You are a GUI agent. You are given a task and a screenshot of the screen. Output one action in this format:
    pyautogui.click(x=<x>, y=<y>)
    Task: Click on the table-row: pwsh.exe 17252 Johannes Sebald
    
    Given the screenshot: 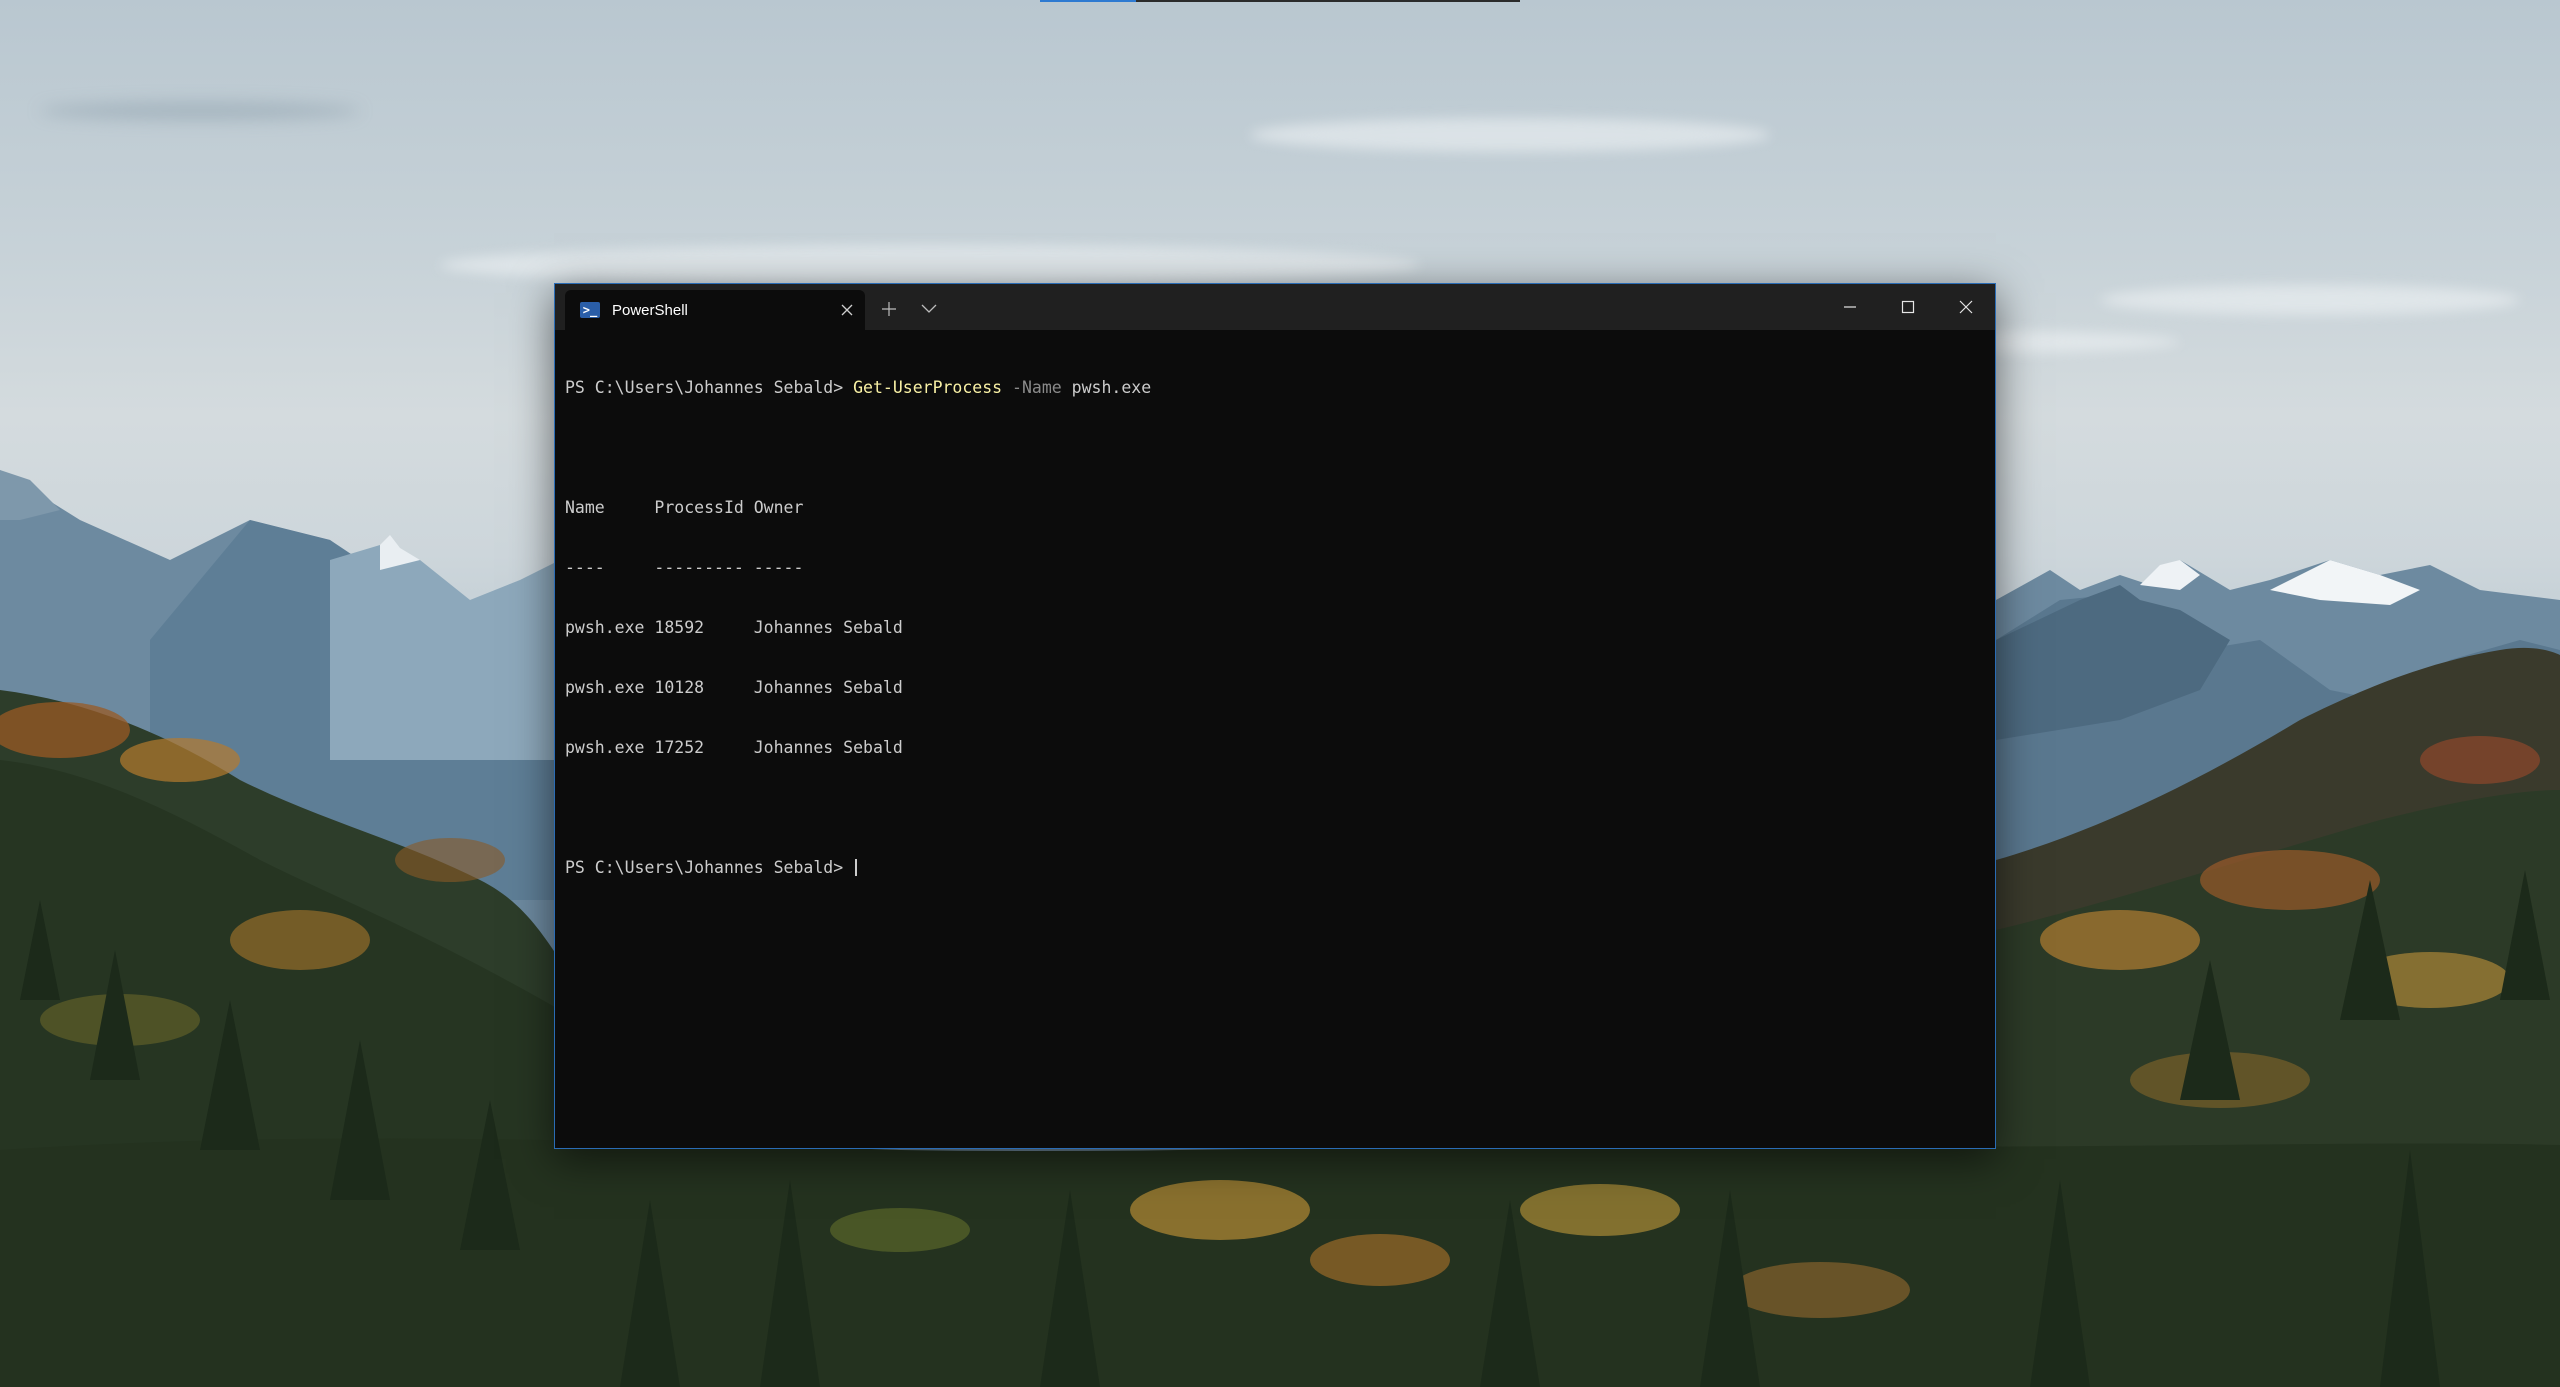 What is the action you would take?
    pyautogui.click(x=734, y=747)
    